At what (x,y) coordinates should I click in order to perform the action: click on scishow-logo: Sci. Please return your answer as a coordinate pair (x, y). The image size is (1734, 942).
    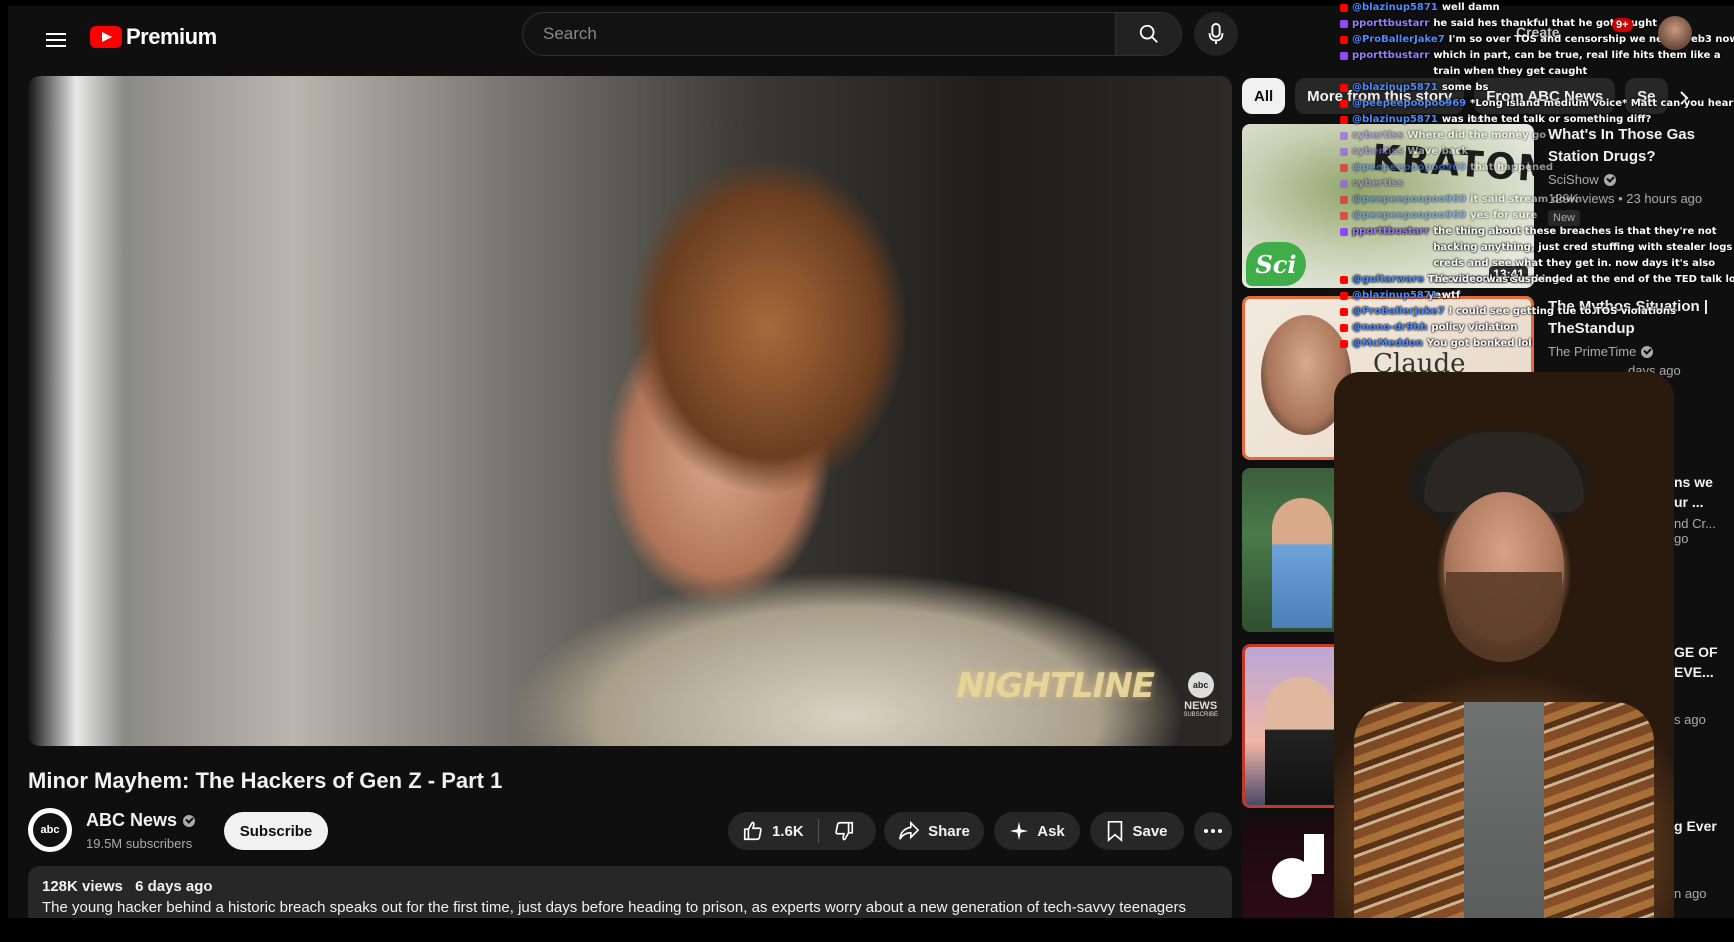
    Looking at the image, I should click on (1276, 264).